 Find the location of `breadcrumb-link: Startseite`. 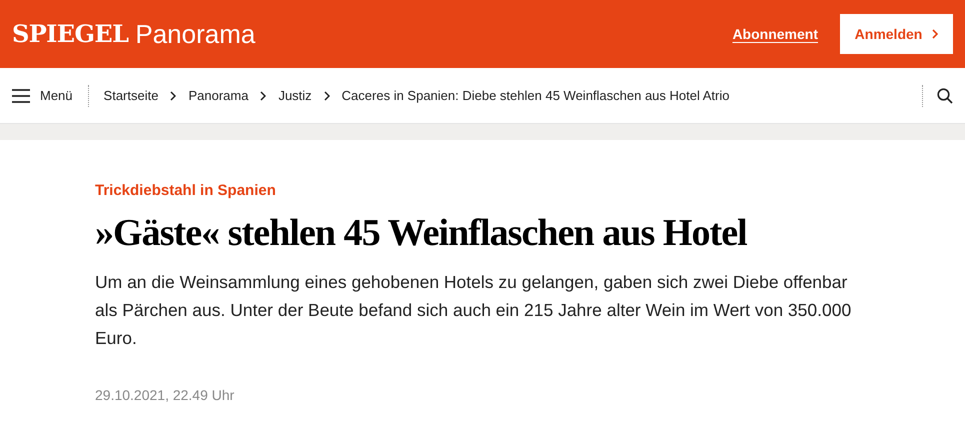

breadcrumb-link: Startseite is located at coordinates (131, 96).